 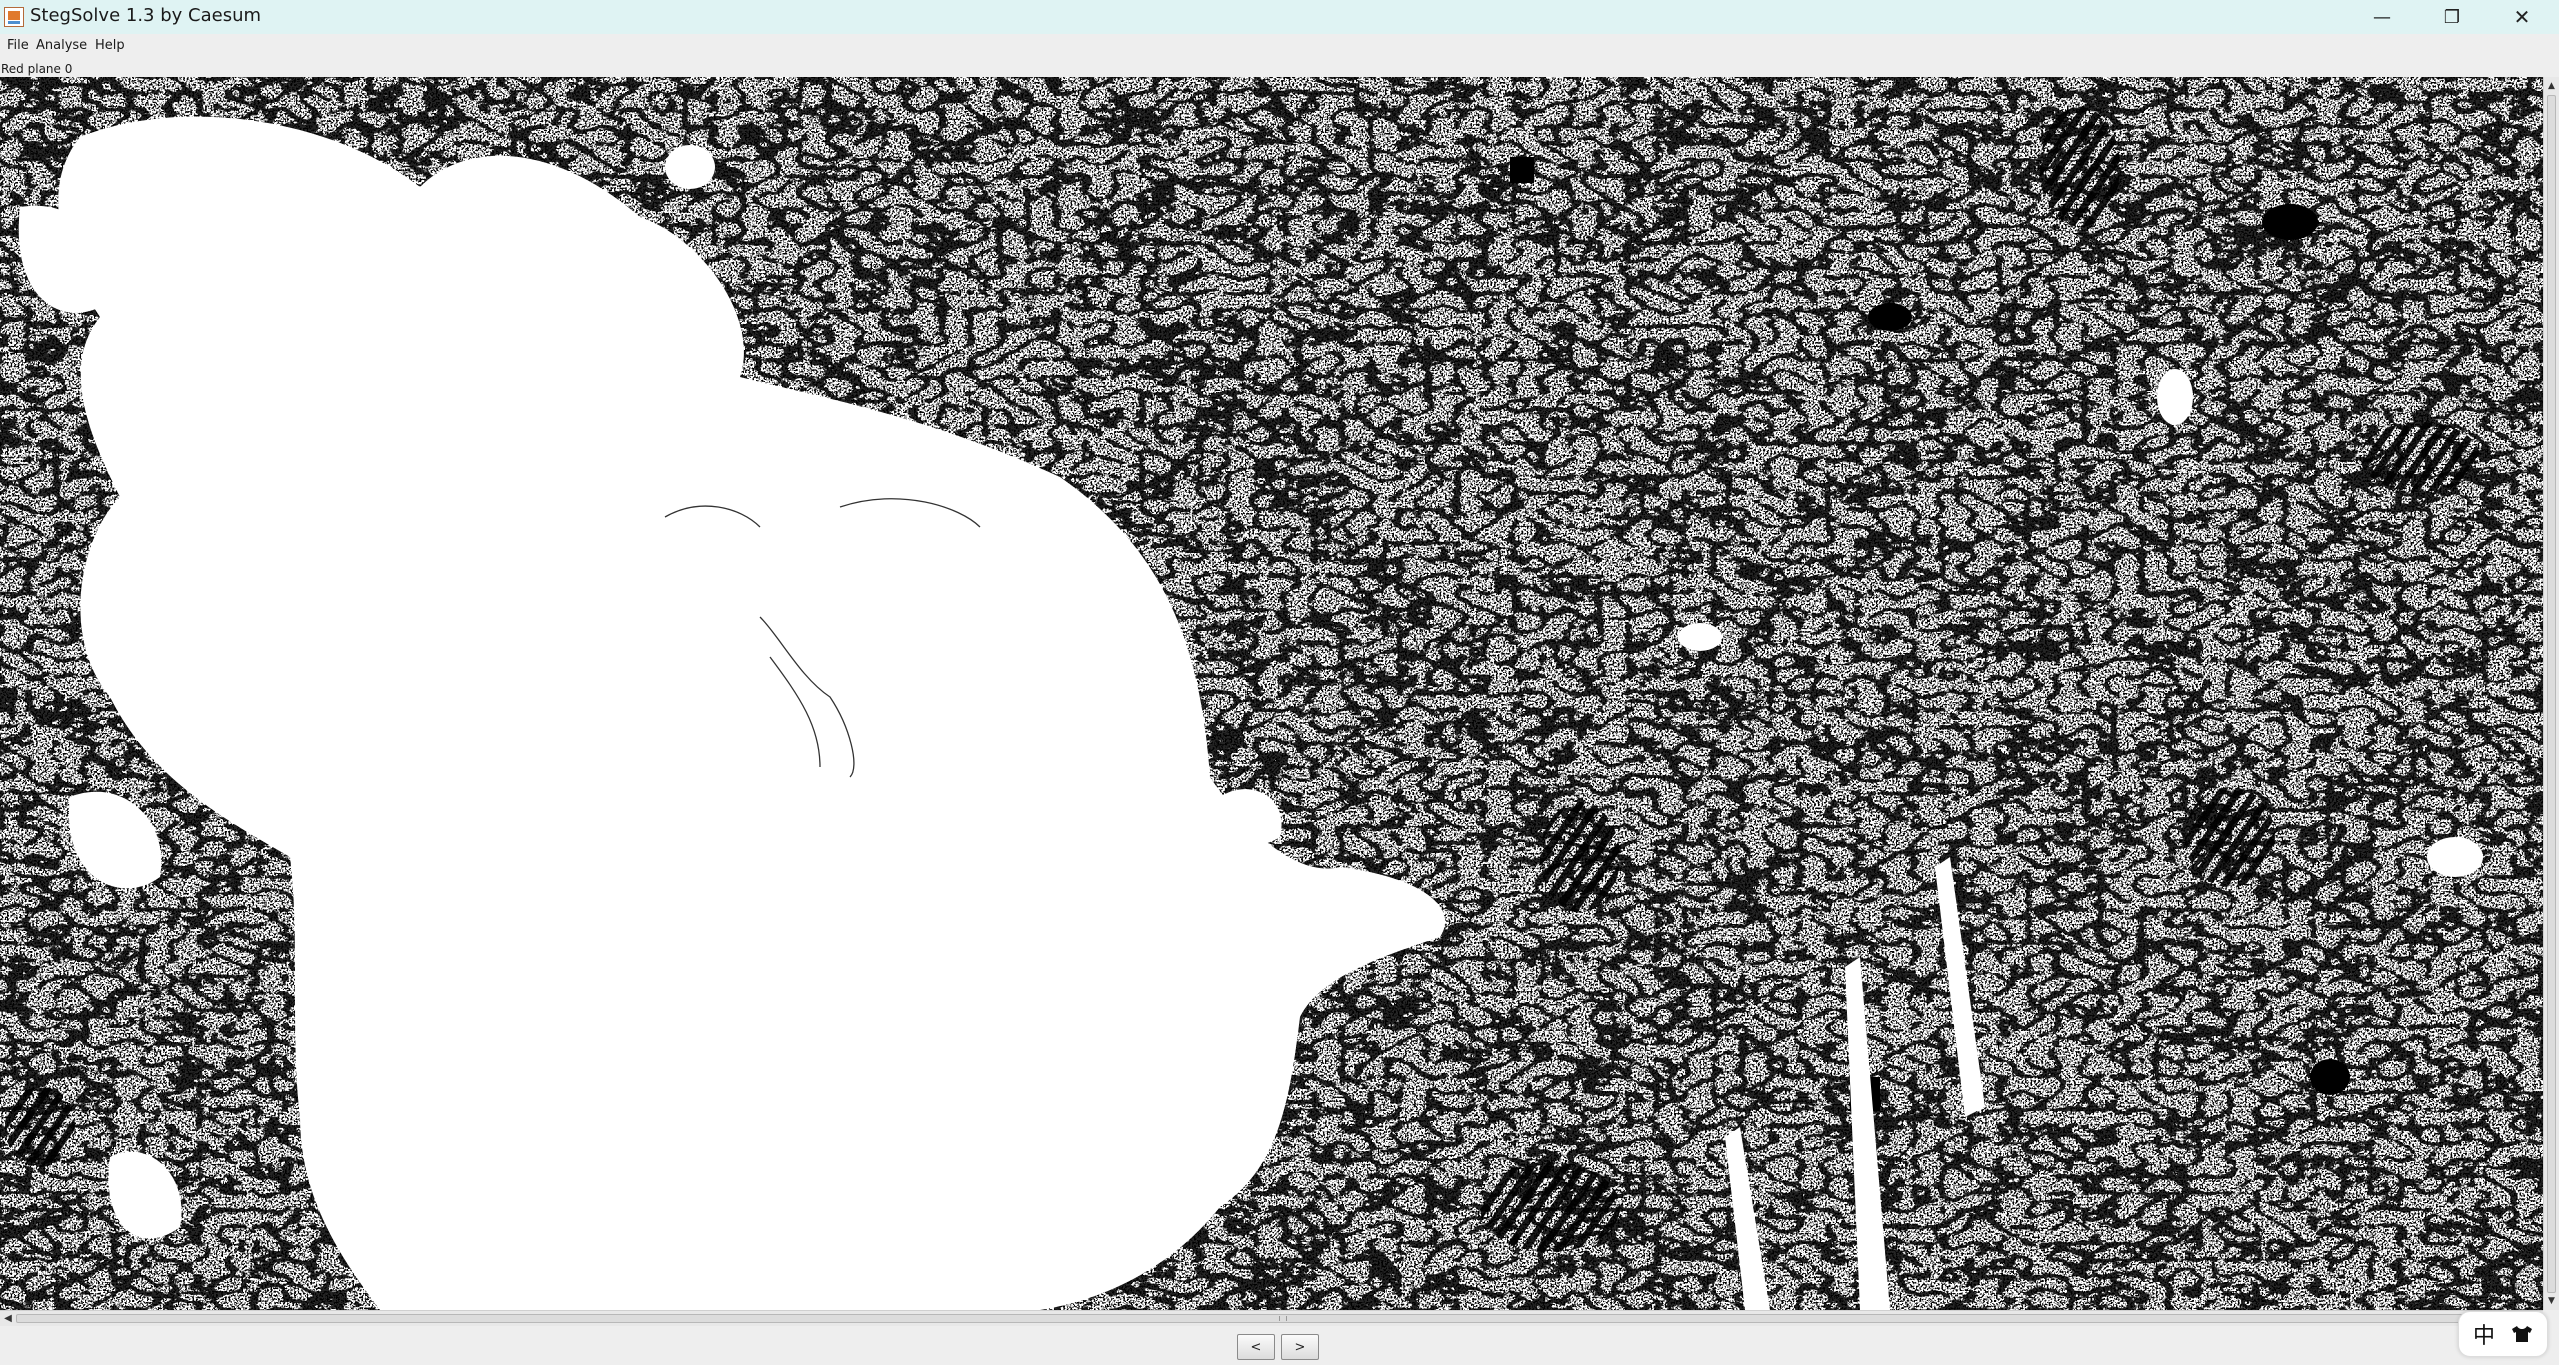 I want to click on previous-plane-button: <, so click(x=1256, y=1347).